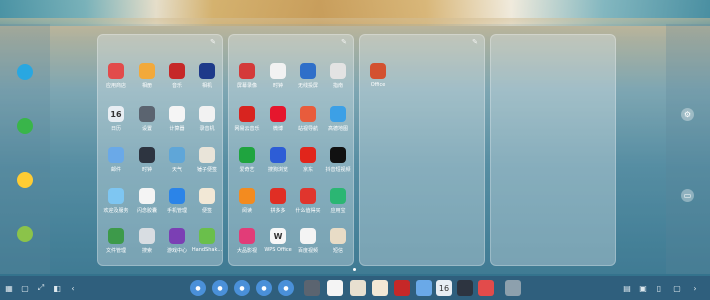 The height and width of the screenshot is (300, 710). I want to click on app-amap: 高德地图, so click(338, 119).